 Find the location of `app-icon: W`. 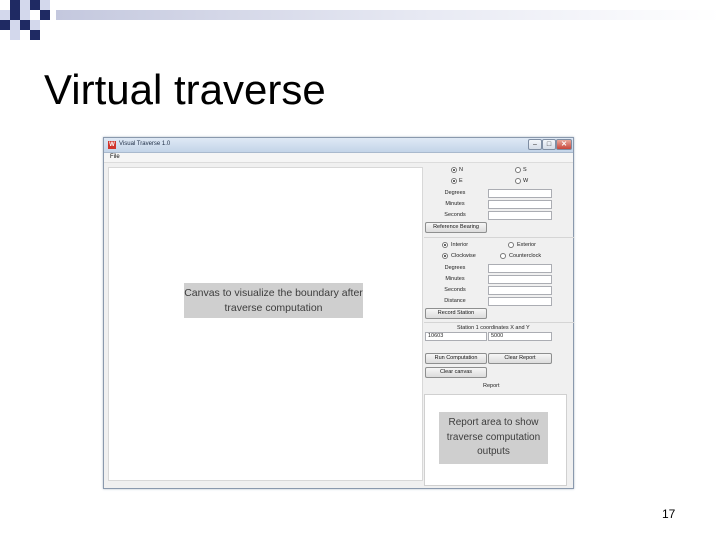

app-icon: W is located at coordinates (112, 145).